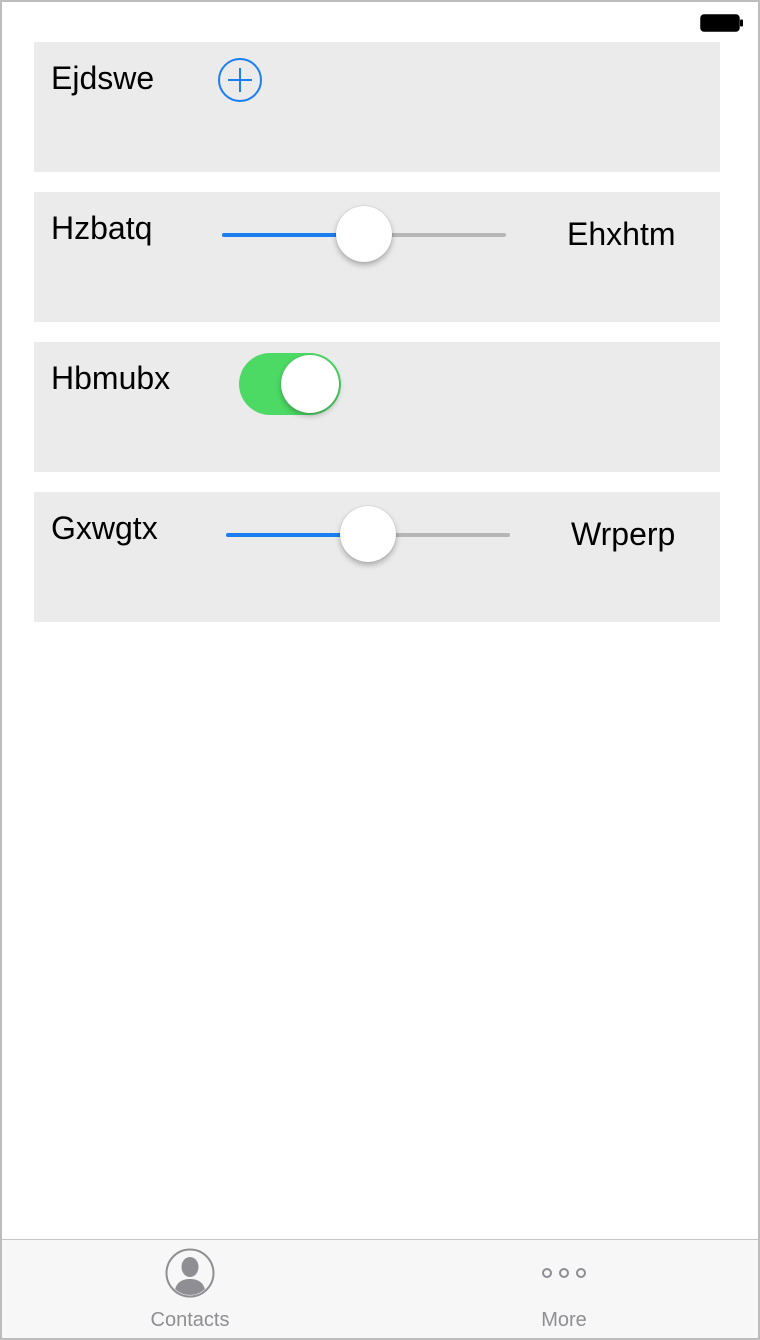 Image resolution: width=760 pixels, height=1340 pixels. I want to click on card-gxwgtx: Gxwgtx Wrperp, so click(377, 557).